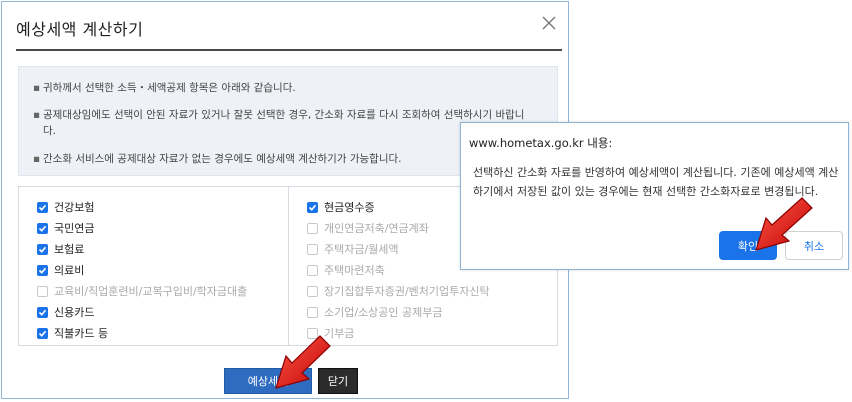 The width and height of the screenshot is (852, 402). What do you see at coordinates (289, 26) in the screenshot?
I see `dialog-header: 예상세액 계산하기` at bounding box center [289, 26].